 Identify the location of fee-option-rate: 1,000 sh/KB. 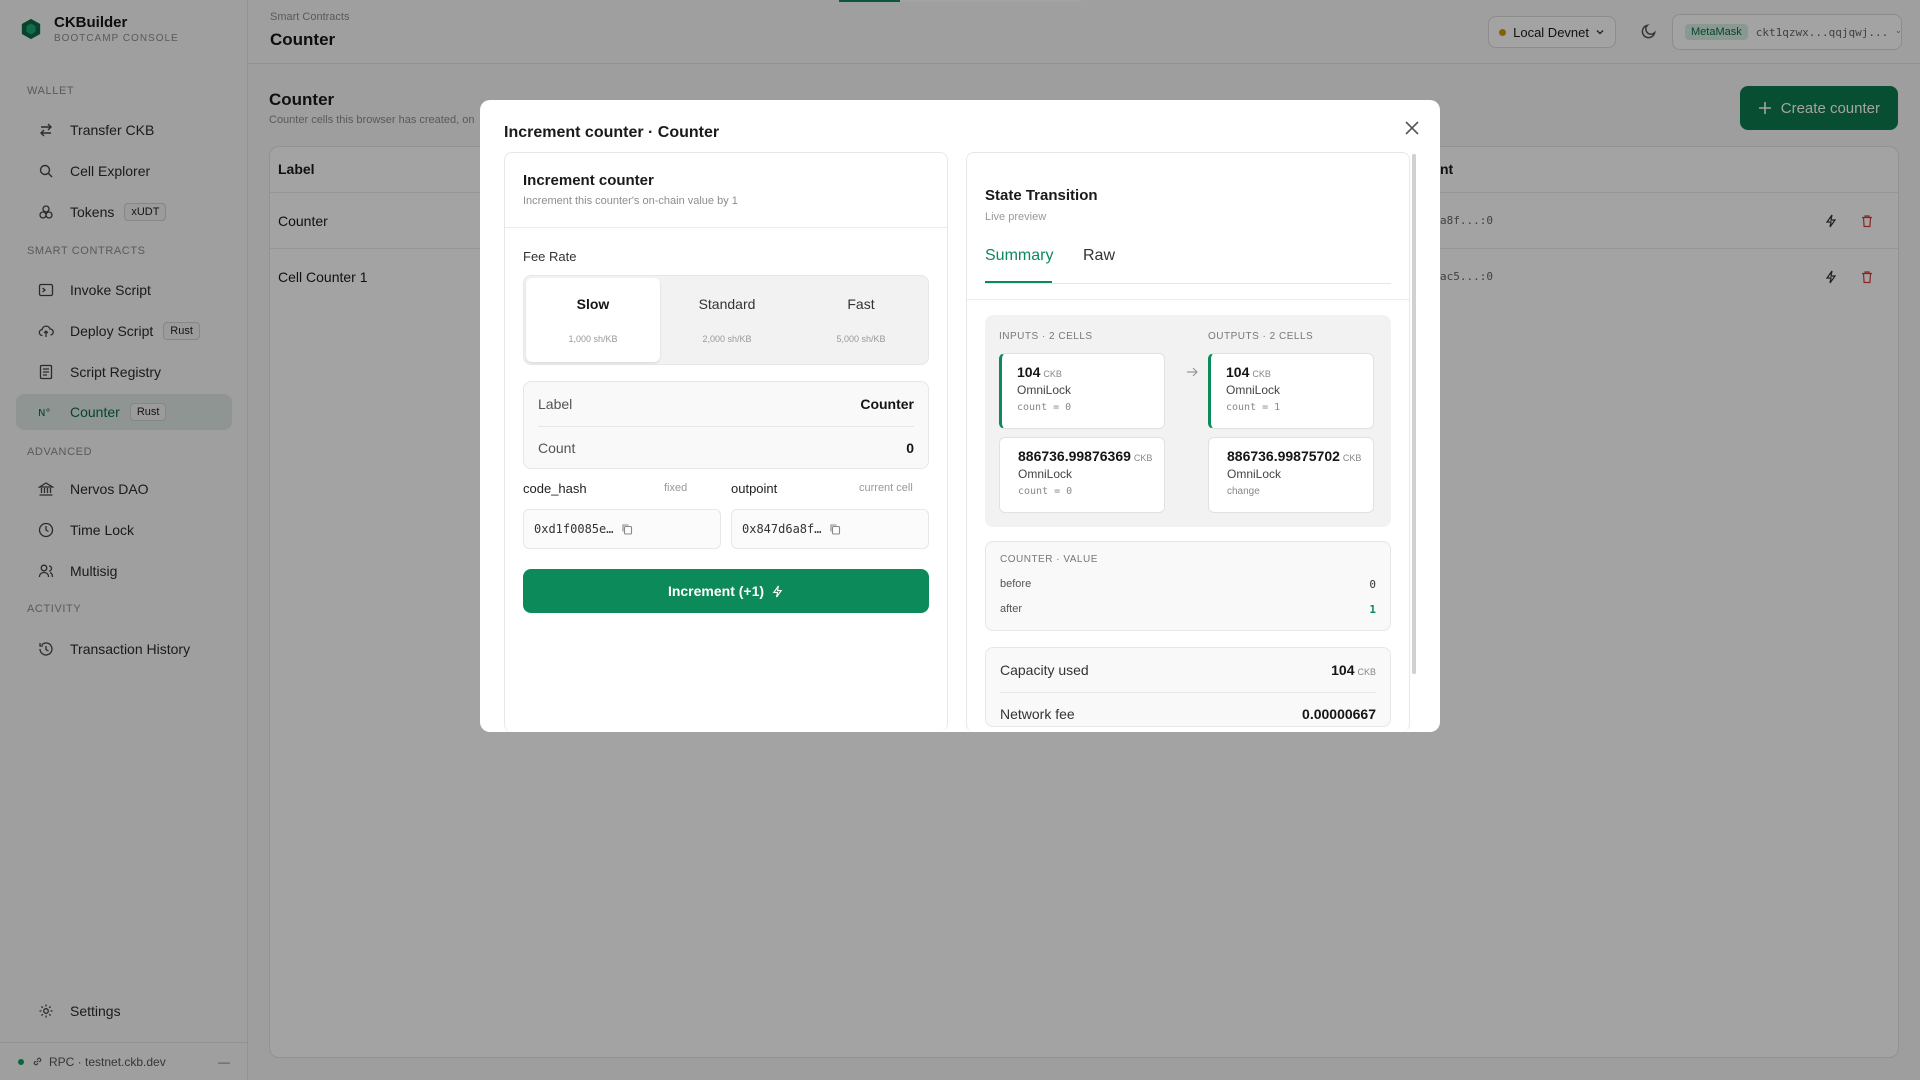
(593, 339).